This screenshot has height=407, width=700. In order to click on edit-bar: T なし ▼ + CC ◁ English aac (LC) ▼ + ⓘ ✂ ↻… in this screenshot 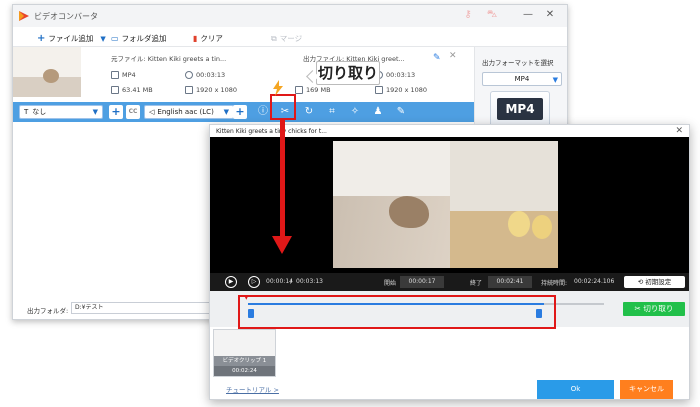, I will do `click(243, 112)`.